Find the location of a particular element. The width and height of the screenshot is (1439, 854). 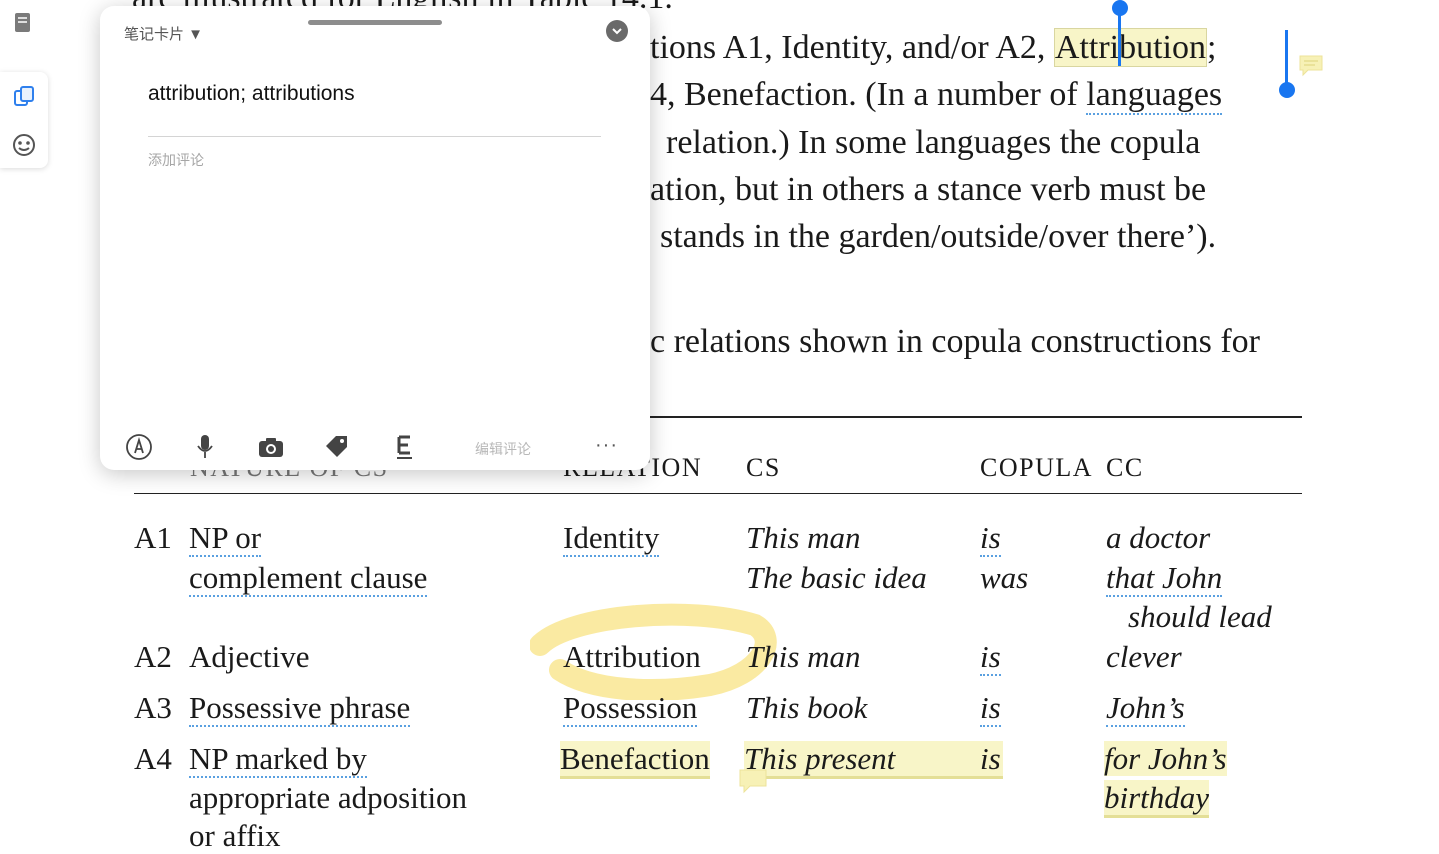

comment-input: 添加评论 is located at coordinates (176, 160).